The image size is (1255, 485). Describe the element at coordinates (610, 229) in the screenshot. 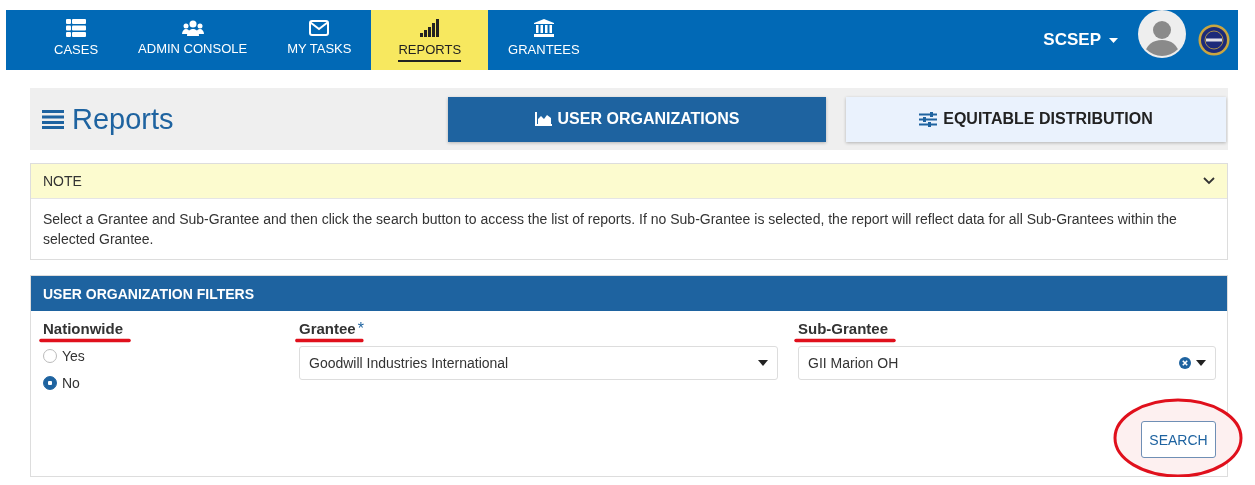

I see `note-text: Select a Grantee and Sub-Grantee and then click the search button to access the list of reports. If no Sub-Grantee is selected, the report will reflect data for all Sub-Grantees within the selected Grantee.` at that location.